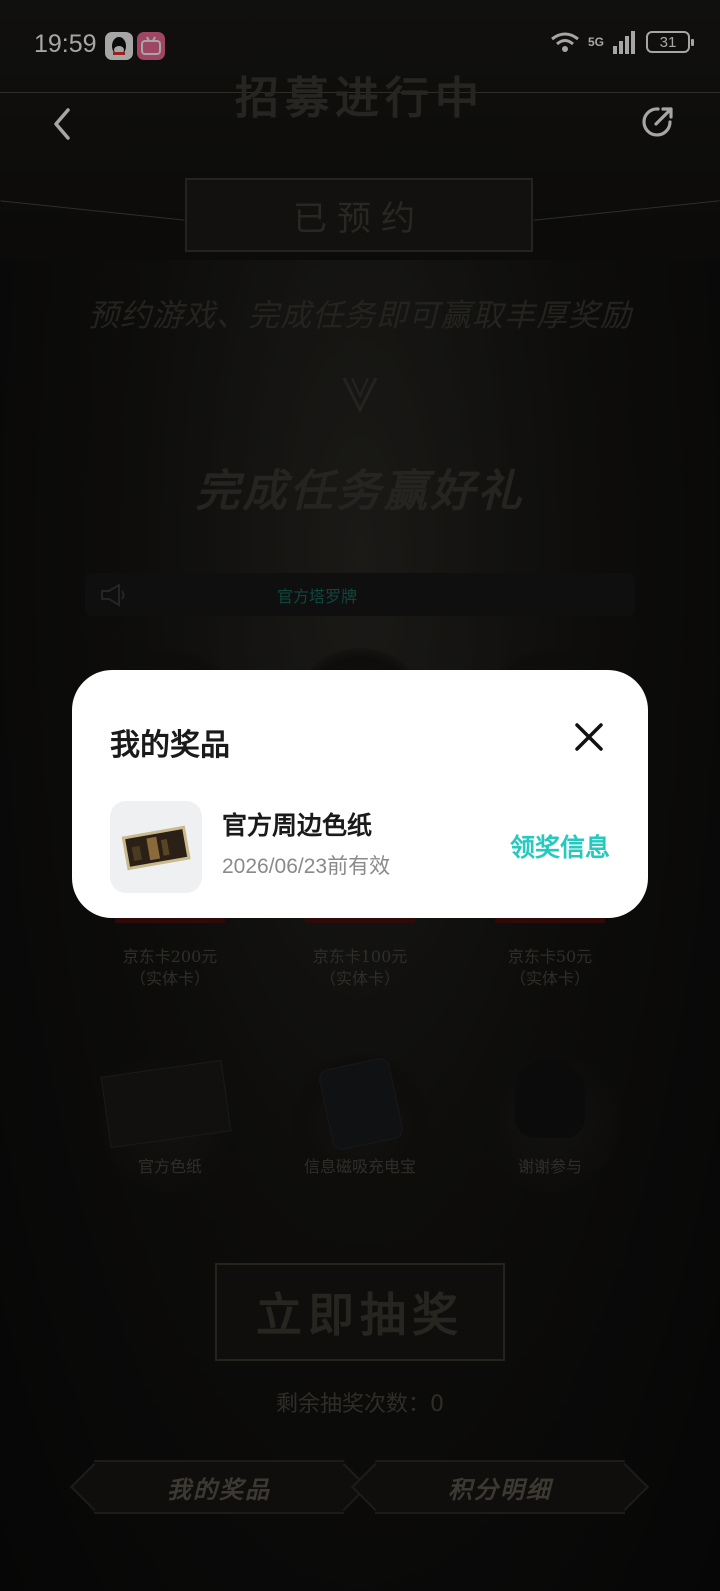 The height and width of the screenshot is (1591, 720). What do you see at coordinates (306, 866) in the screenshot?
I see `prize-expiry: 2026/06/23前有效` at bounding box center [306, 866].